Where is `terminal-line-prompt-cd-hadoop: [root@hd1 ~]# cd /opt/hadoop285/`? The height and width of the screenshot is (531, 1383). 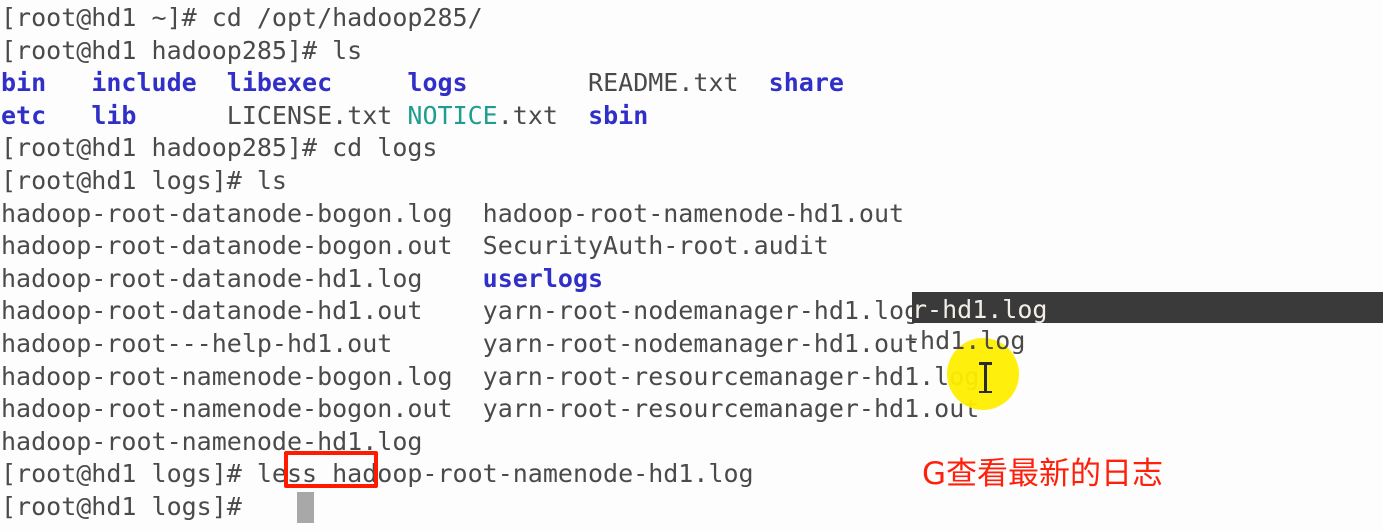
terminal-line-prompt-cd-hadoop: [root@hd1 ~]# cd /opt/hadoop285/ is located at coordinates (242, 17).